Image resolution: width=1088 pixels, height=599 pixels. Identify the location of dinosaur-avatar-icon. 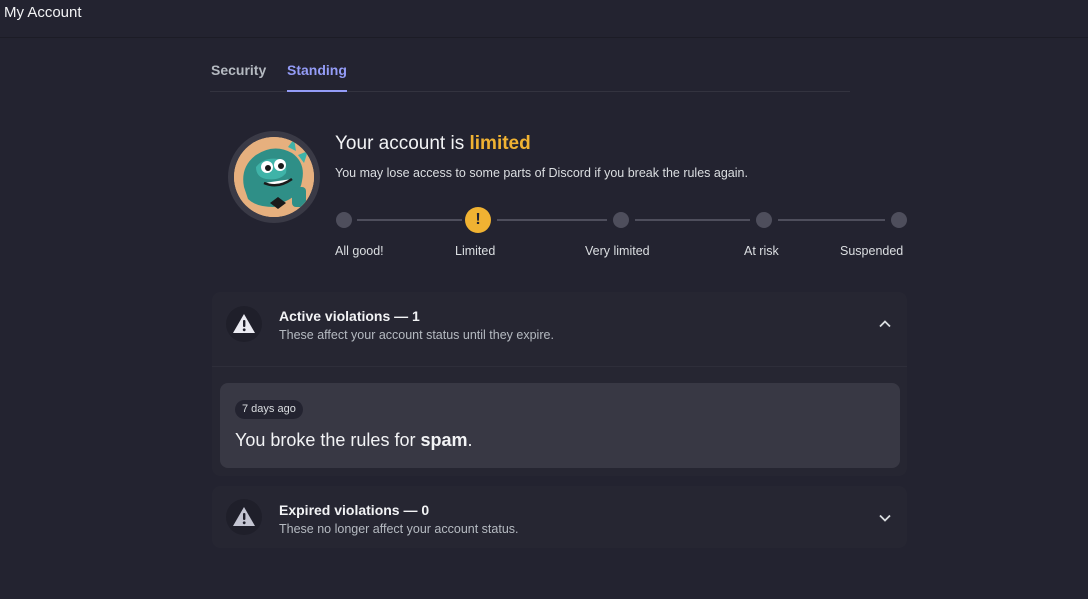
(274, 177).